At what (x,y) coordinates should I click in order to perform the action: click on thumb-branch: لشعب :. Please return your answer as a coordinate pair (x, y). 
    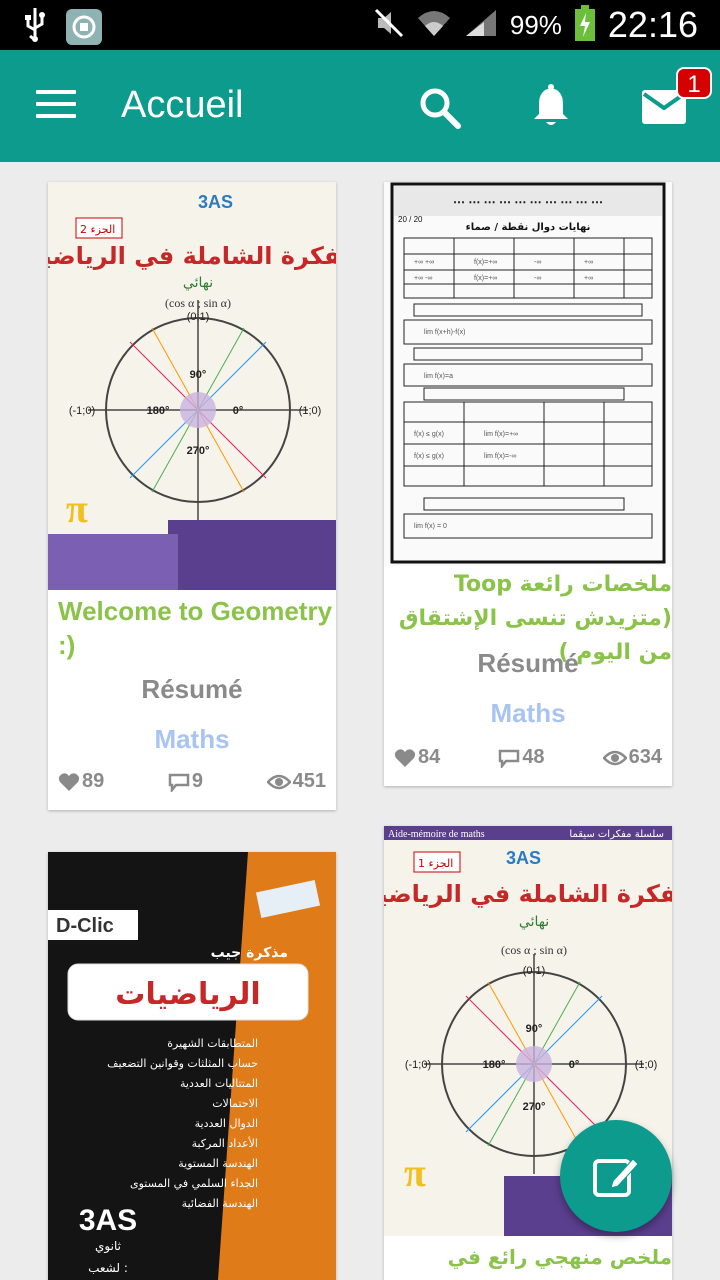
    Looking at the image, I should click on (108, 1268).